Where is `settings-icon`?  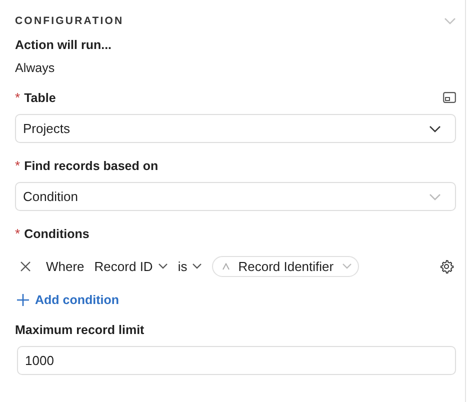
settings-icon is located at coordinates (446, 266).